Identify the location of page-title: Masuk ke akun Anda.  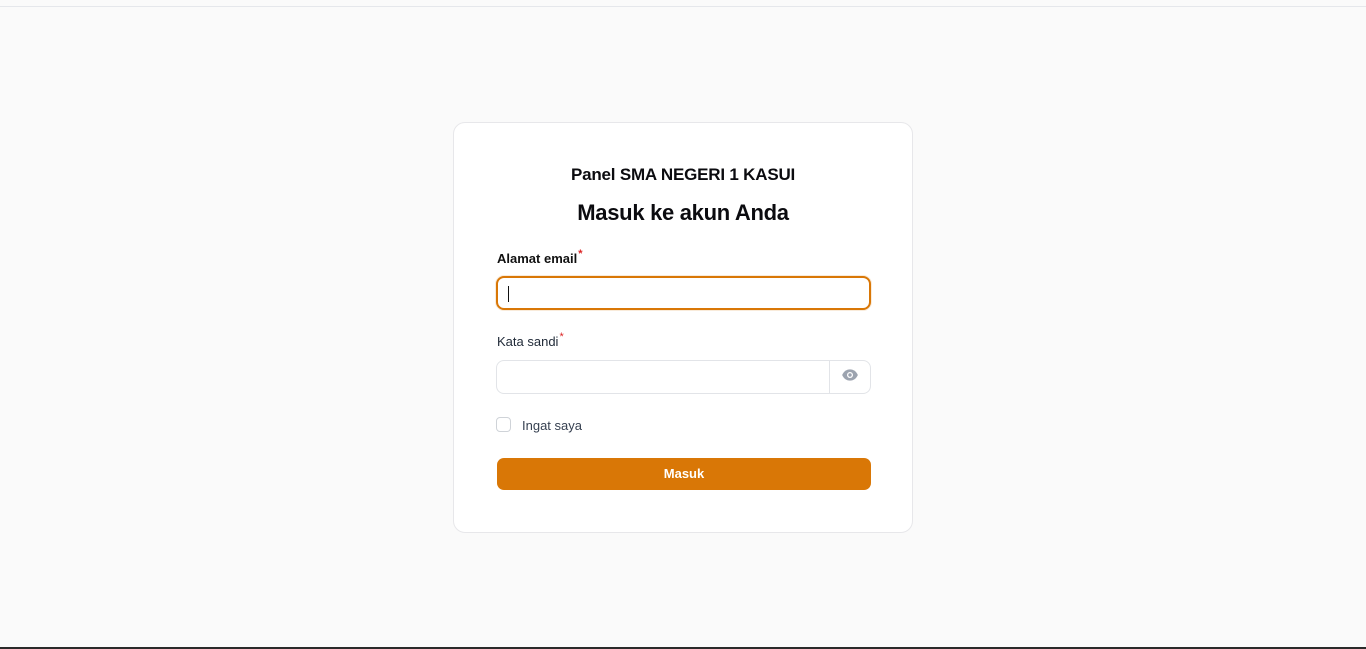
(683, 212).